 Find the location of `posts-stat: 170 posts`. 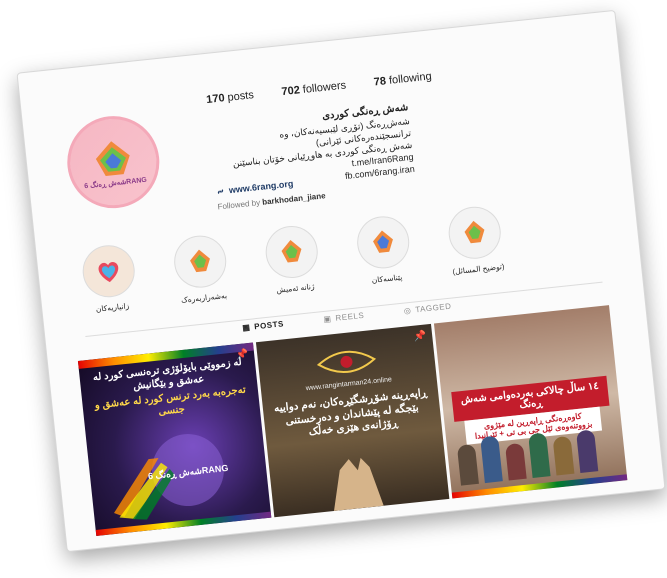

posts-stat: 170 posts is located at coordinates (230, 98).